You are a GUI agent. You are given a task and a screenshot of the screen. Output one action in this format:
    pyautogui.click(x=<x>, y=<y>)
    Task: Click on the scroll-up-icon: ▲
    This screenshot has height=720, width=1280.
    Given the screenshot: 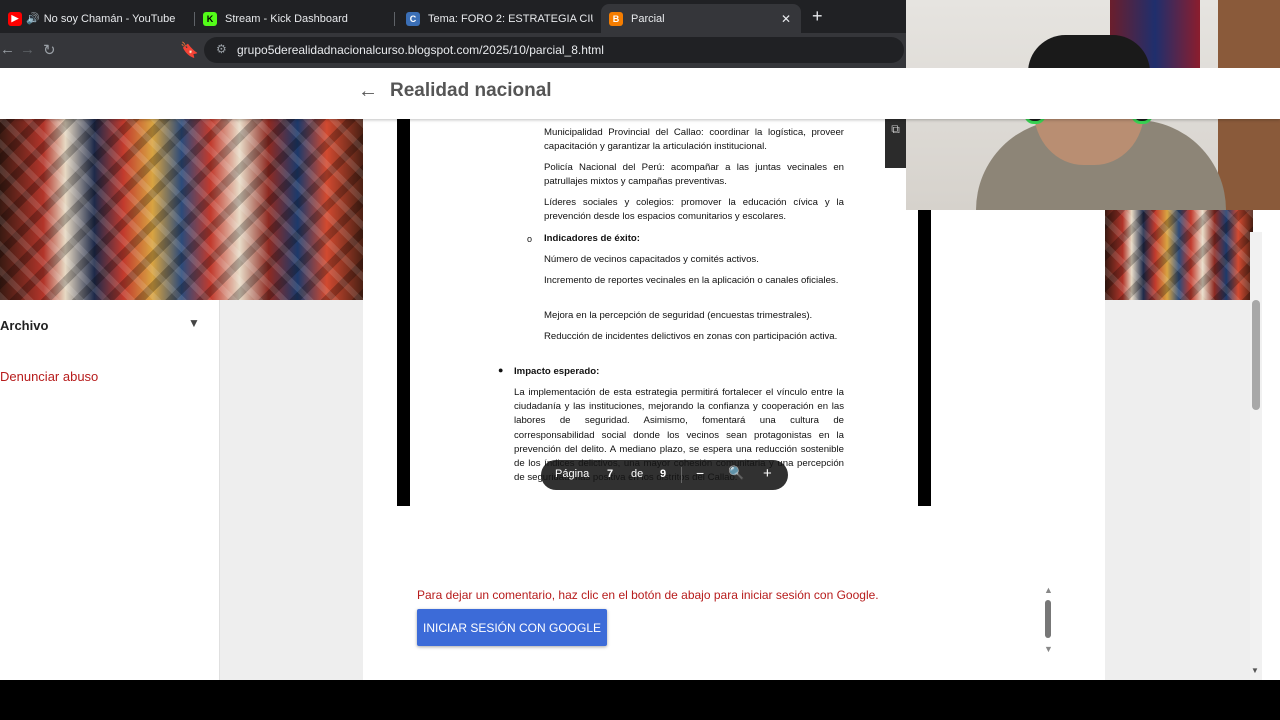 What is the action you would take?
    pyautogui.click(x=1048, y=590)
    